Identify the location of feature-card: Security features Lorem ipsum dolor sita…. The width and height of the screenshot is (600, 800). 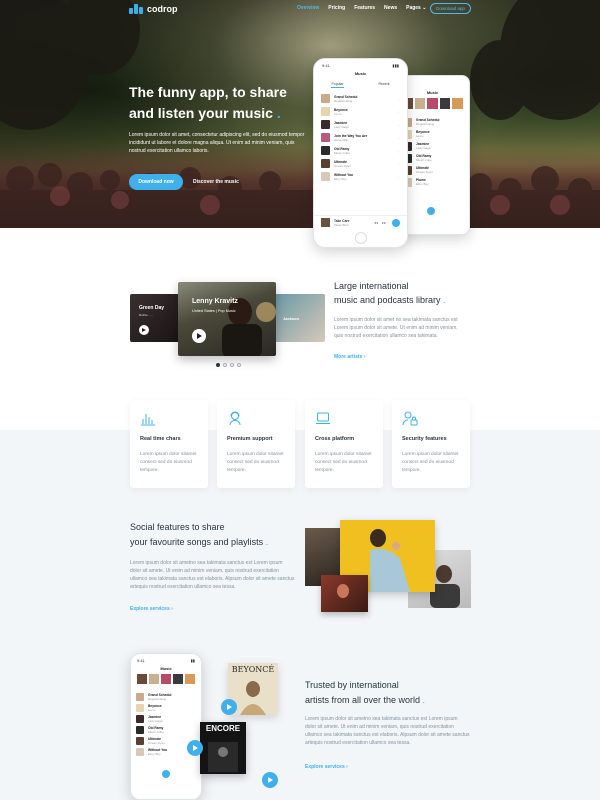
(431, 444).